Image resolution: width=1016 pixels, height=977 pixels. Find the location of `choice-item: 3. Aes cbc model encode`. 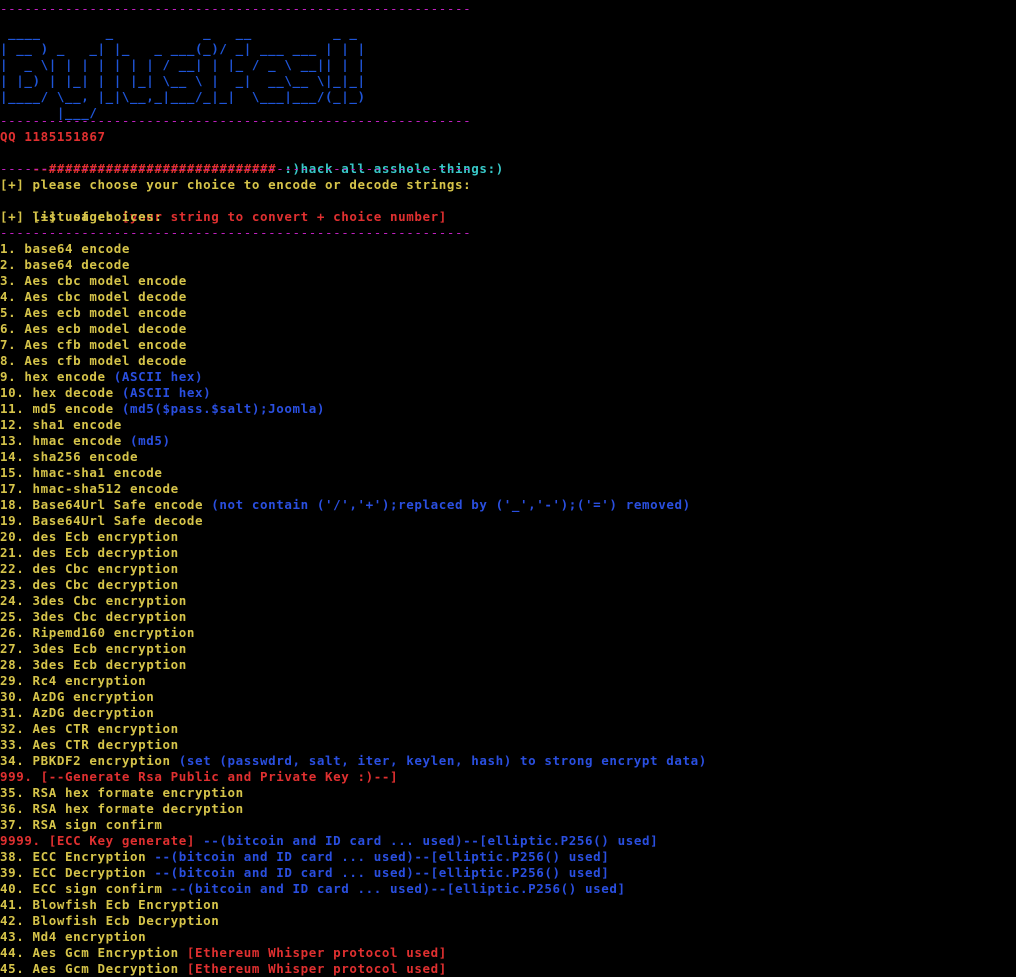

choice-item: 3. Aes cbc model encode is located at coordinates (93, 281).